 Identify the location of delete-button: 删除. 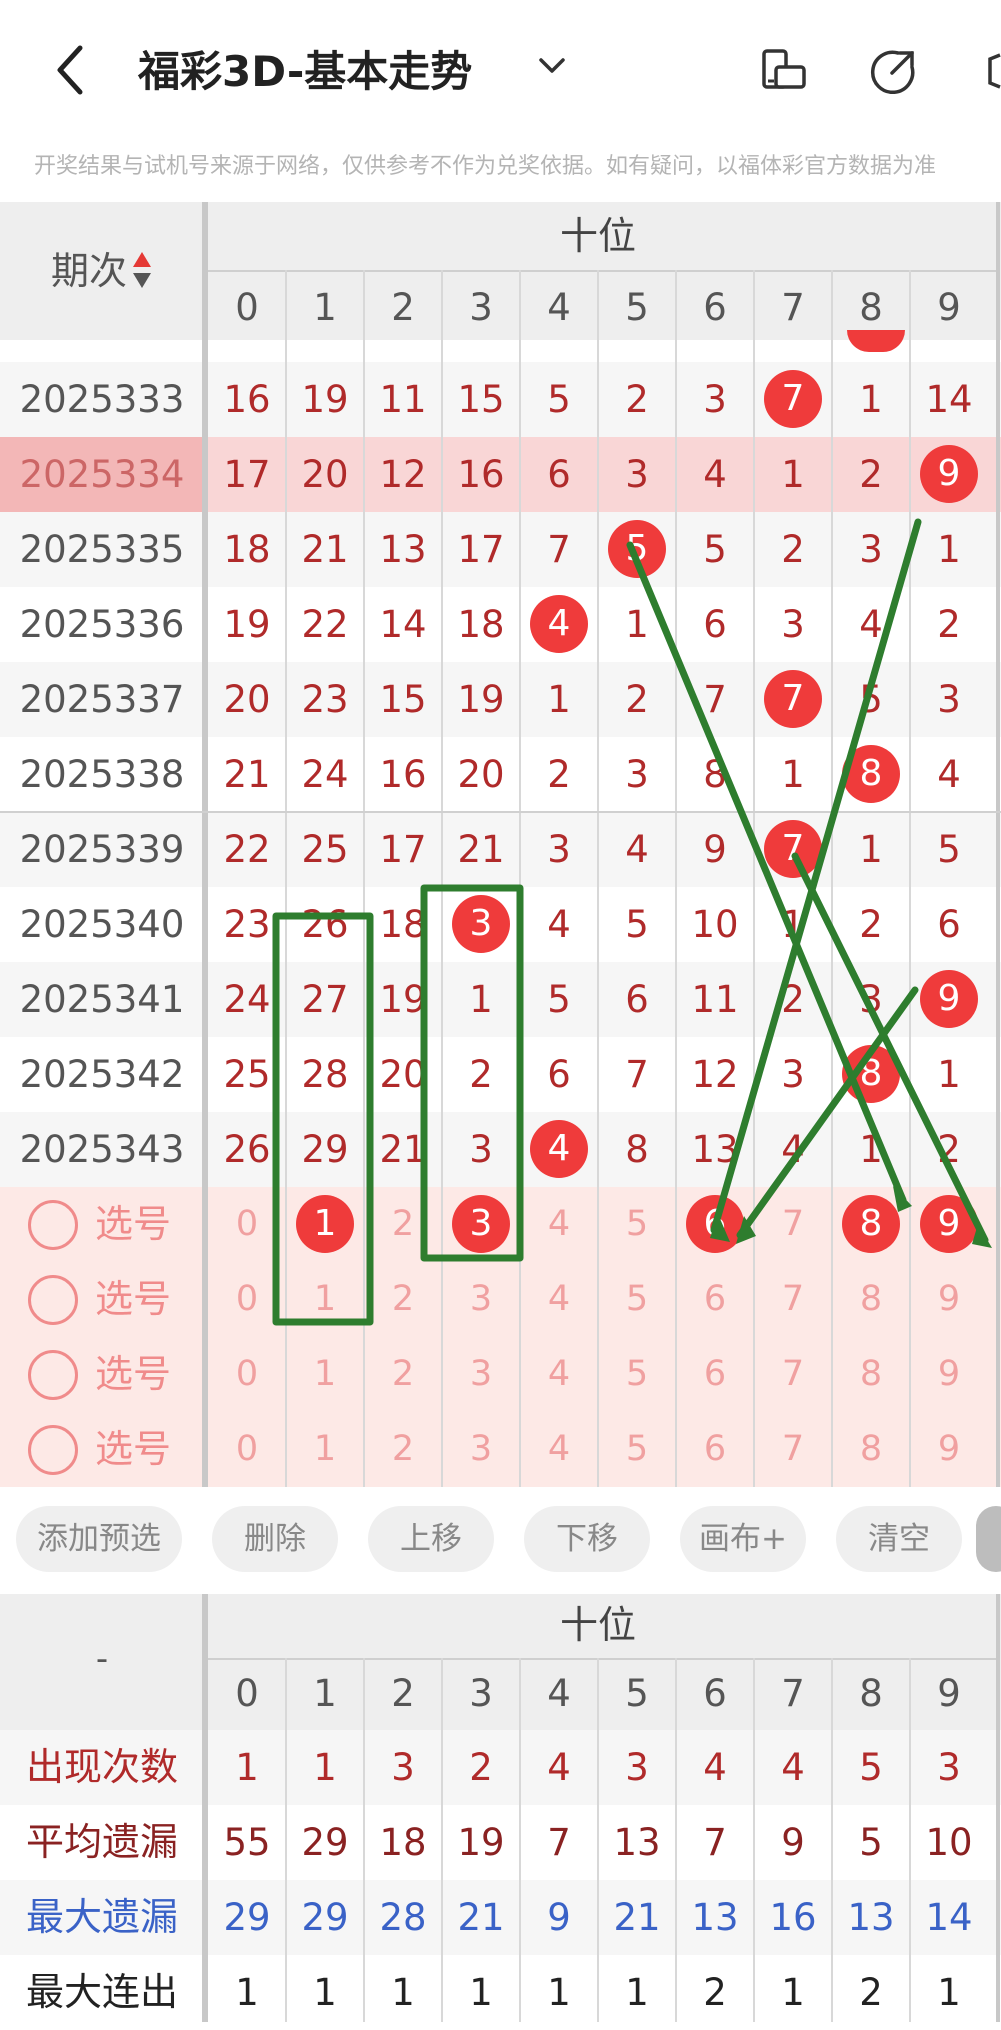
(275, 1539).